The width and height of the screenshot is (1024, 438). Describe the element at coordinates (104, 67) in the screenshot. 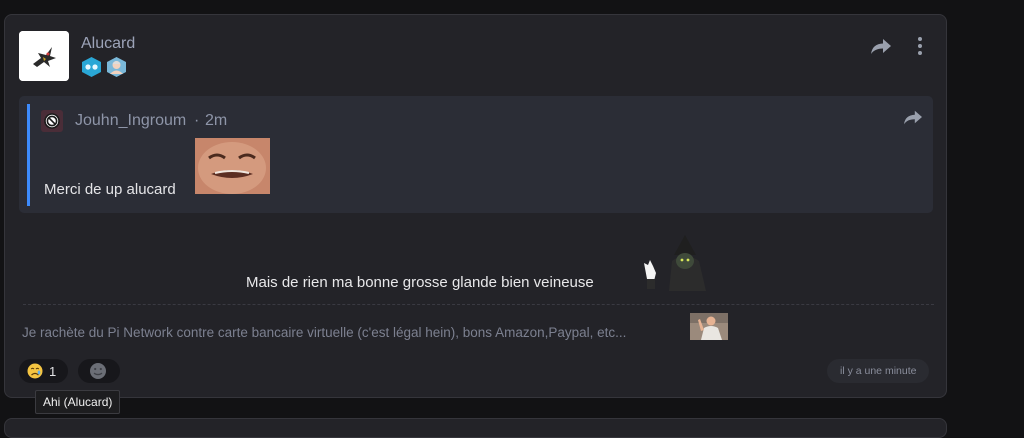

I see `author-badges` at that location.